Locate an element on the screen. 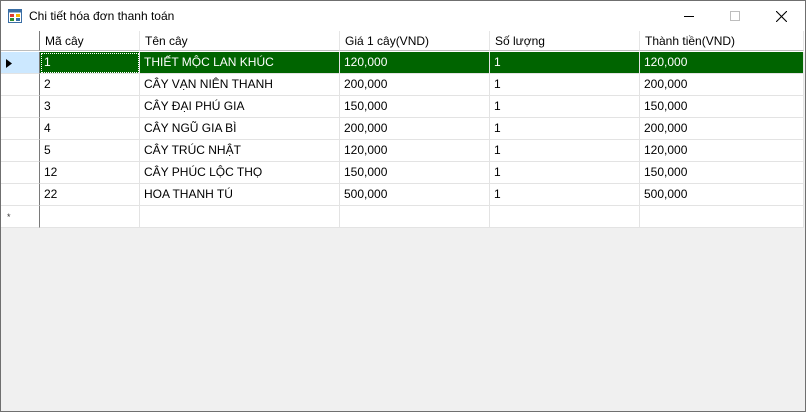 The height and width of the screenshot is (412, 806). row-header: * is located at coordinates (20, 217).